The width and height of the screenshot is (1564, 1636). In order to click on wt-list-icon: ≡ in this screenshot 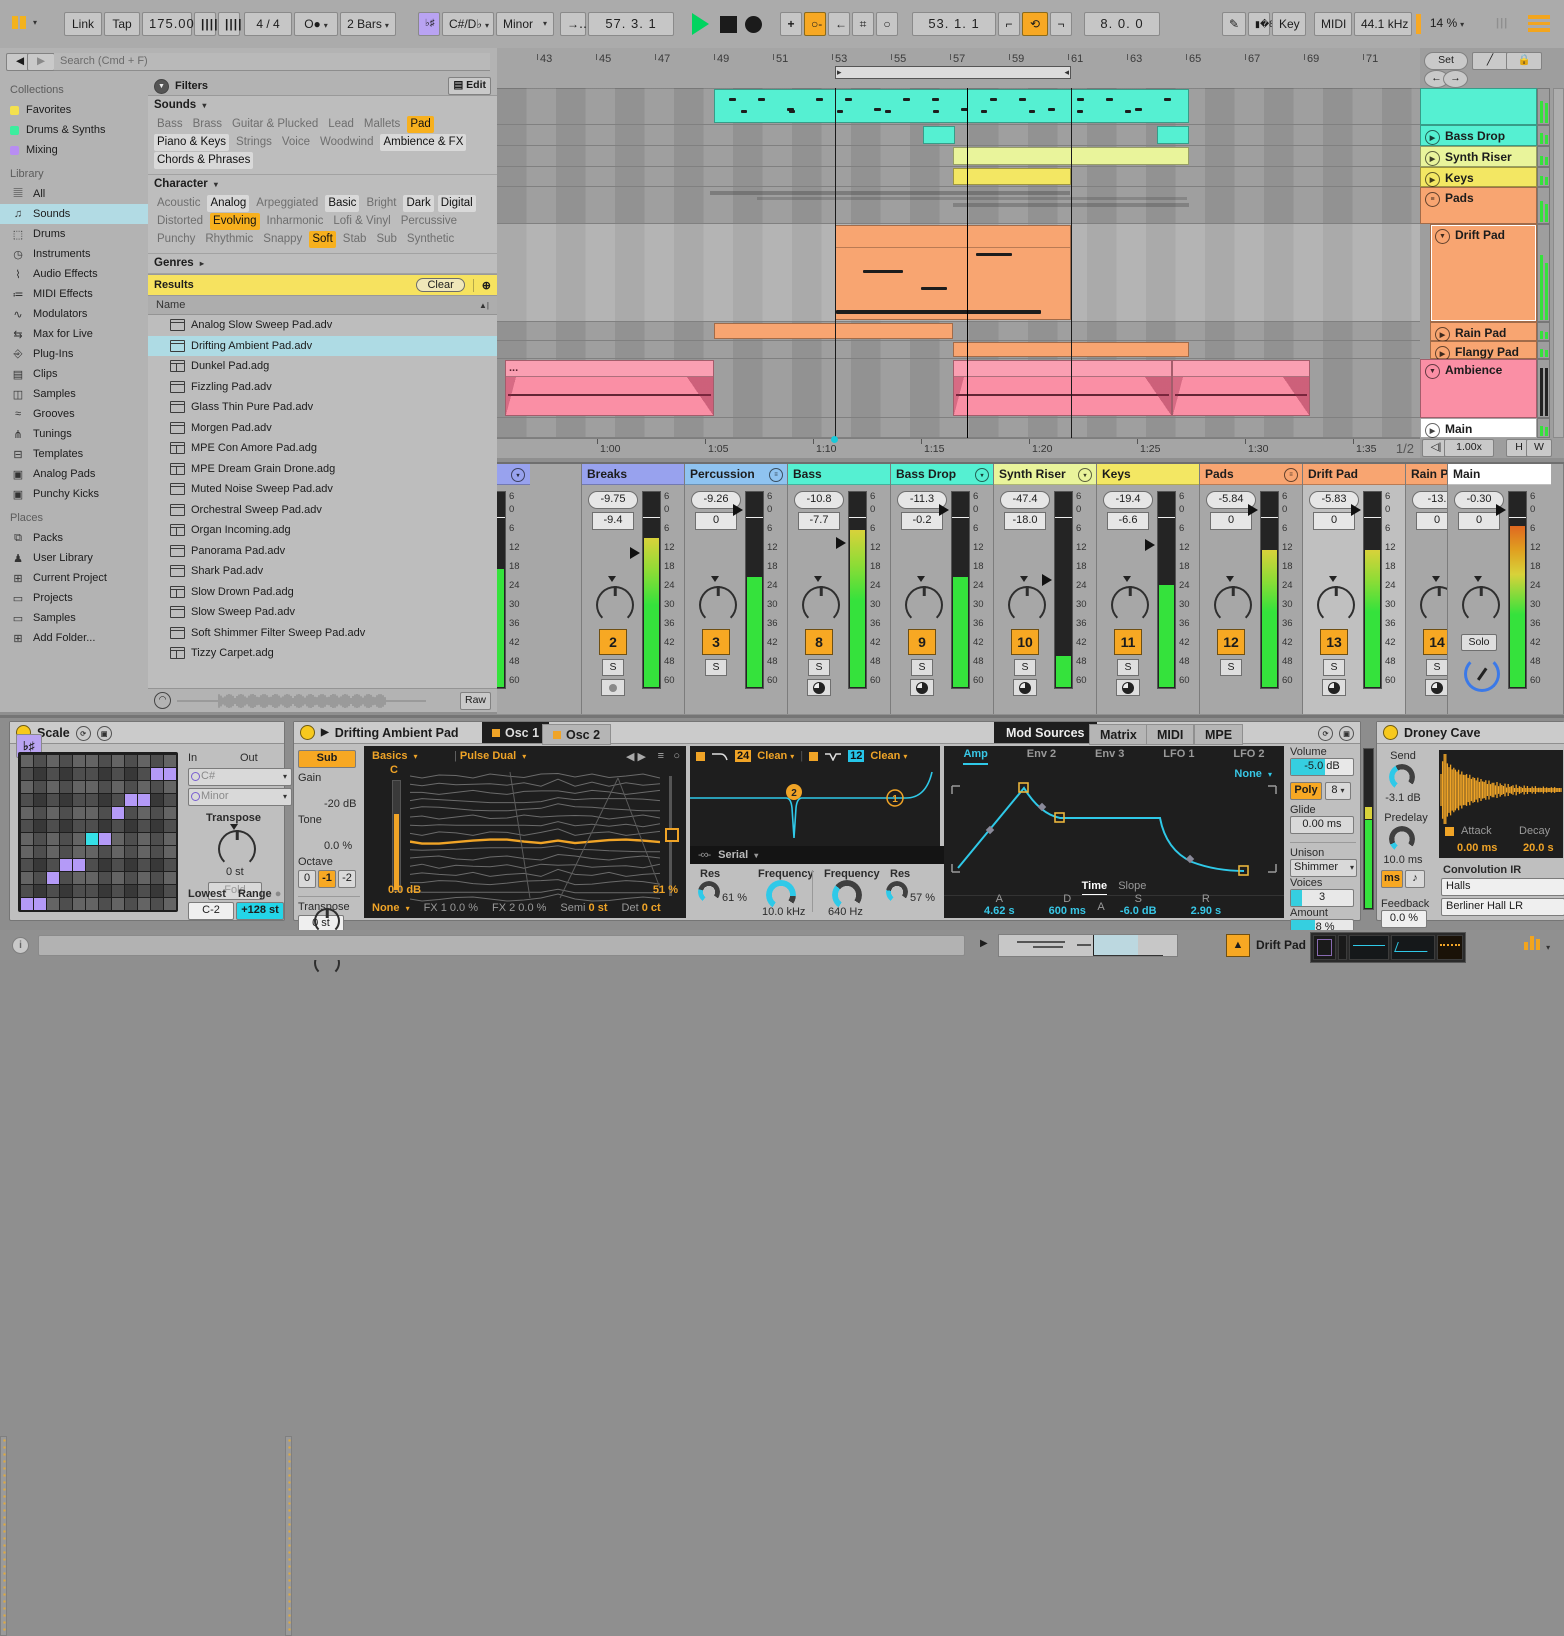, I will do `click(661, 756)`.